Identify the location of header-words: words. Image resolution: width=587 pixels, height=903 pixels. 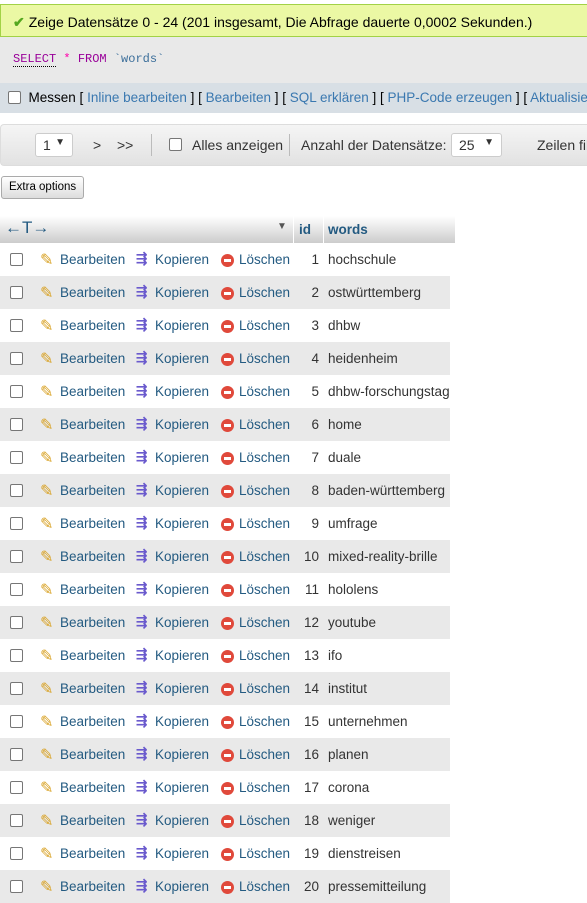
(348, 229).